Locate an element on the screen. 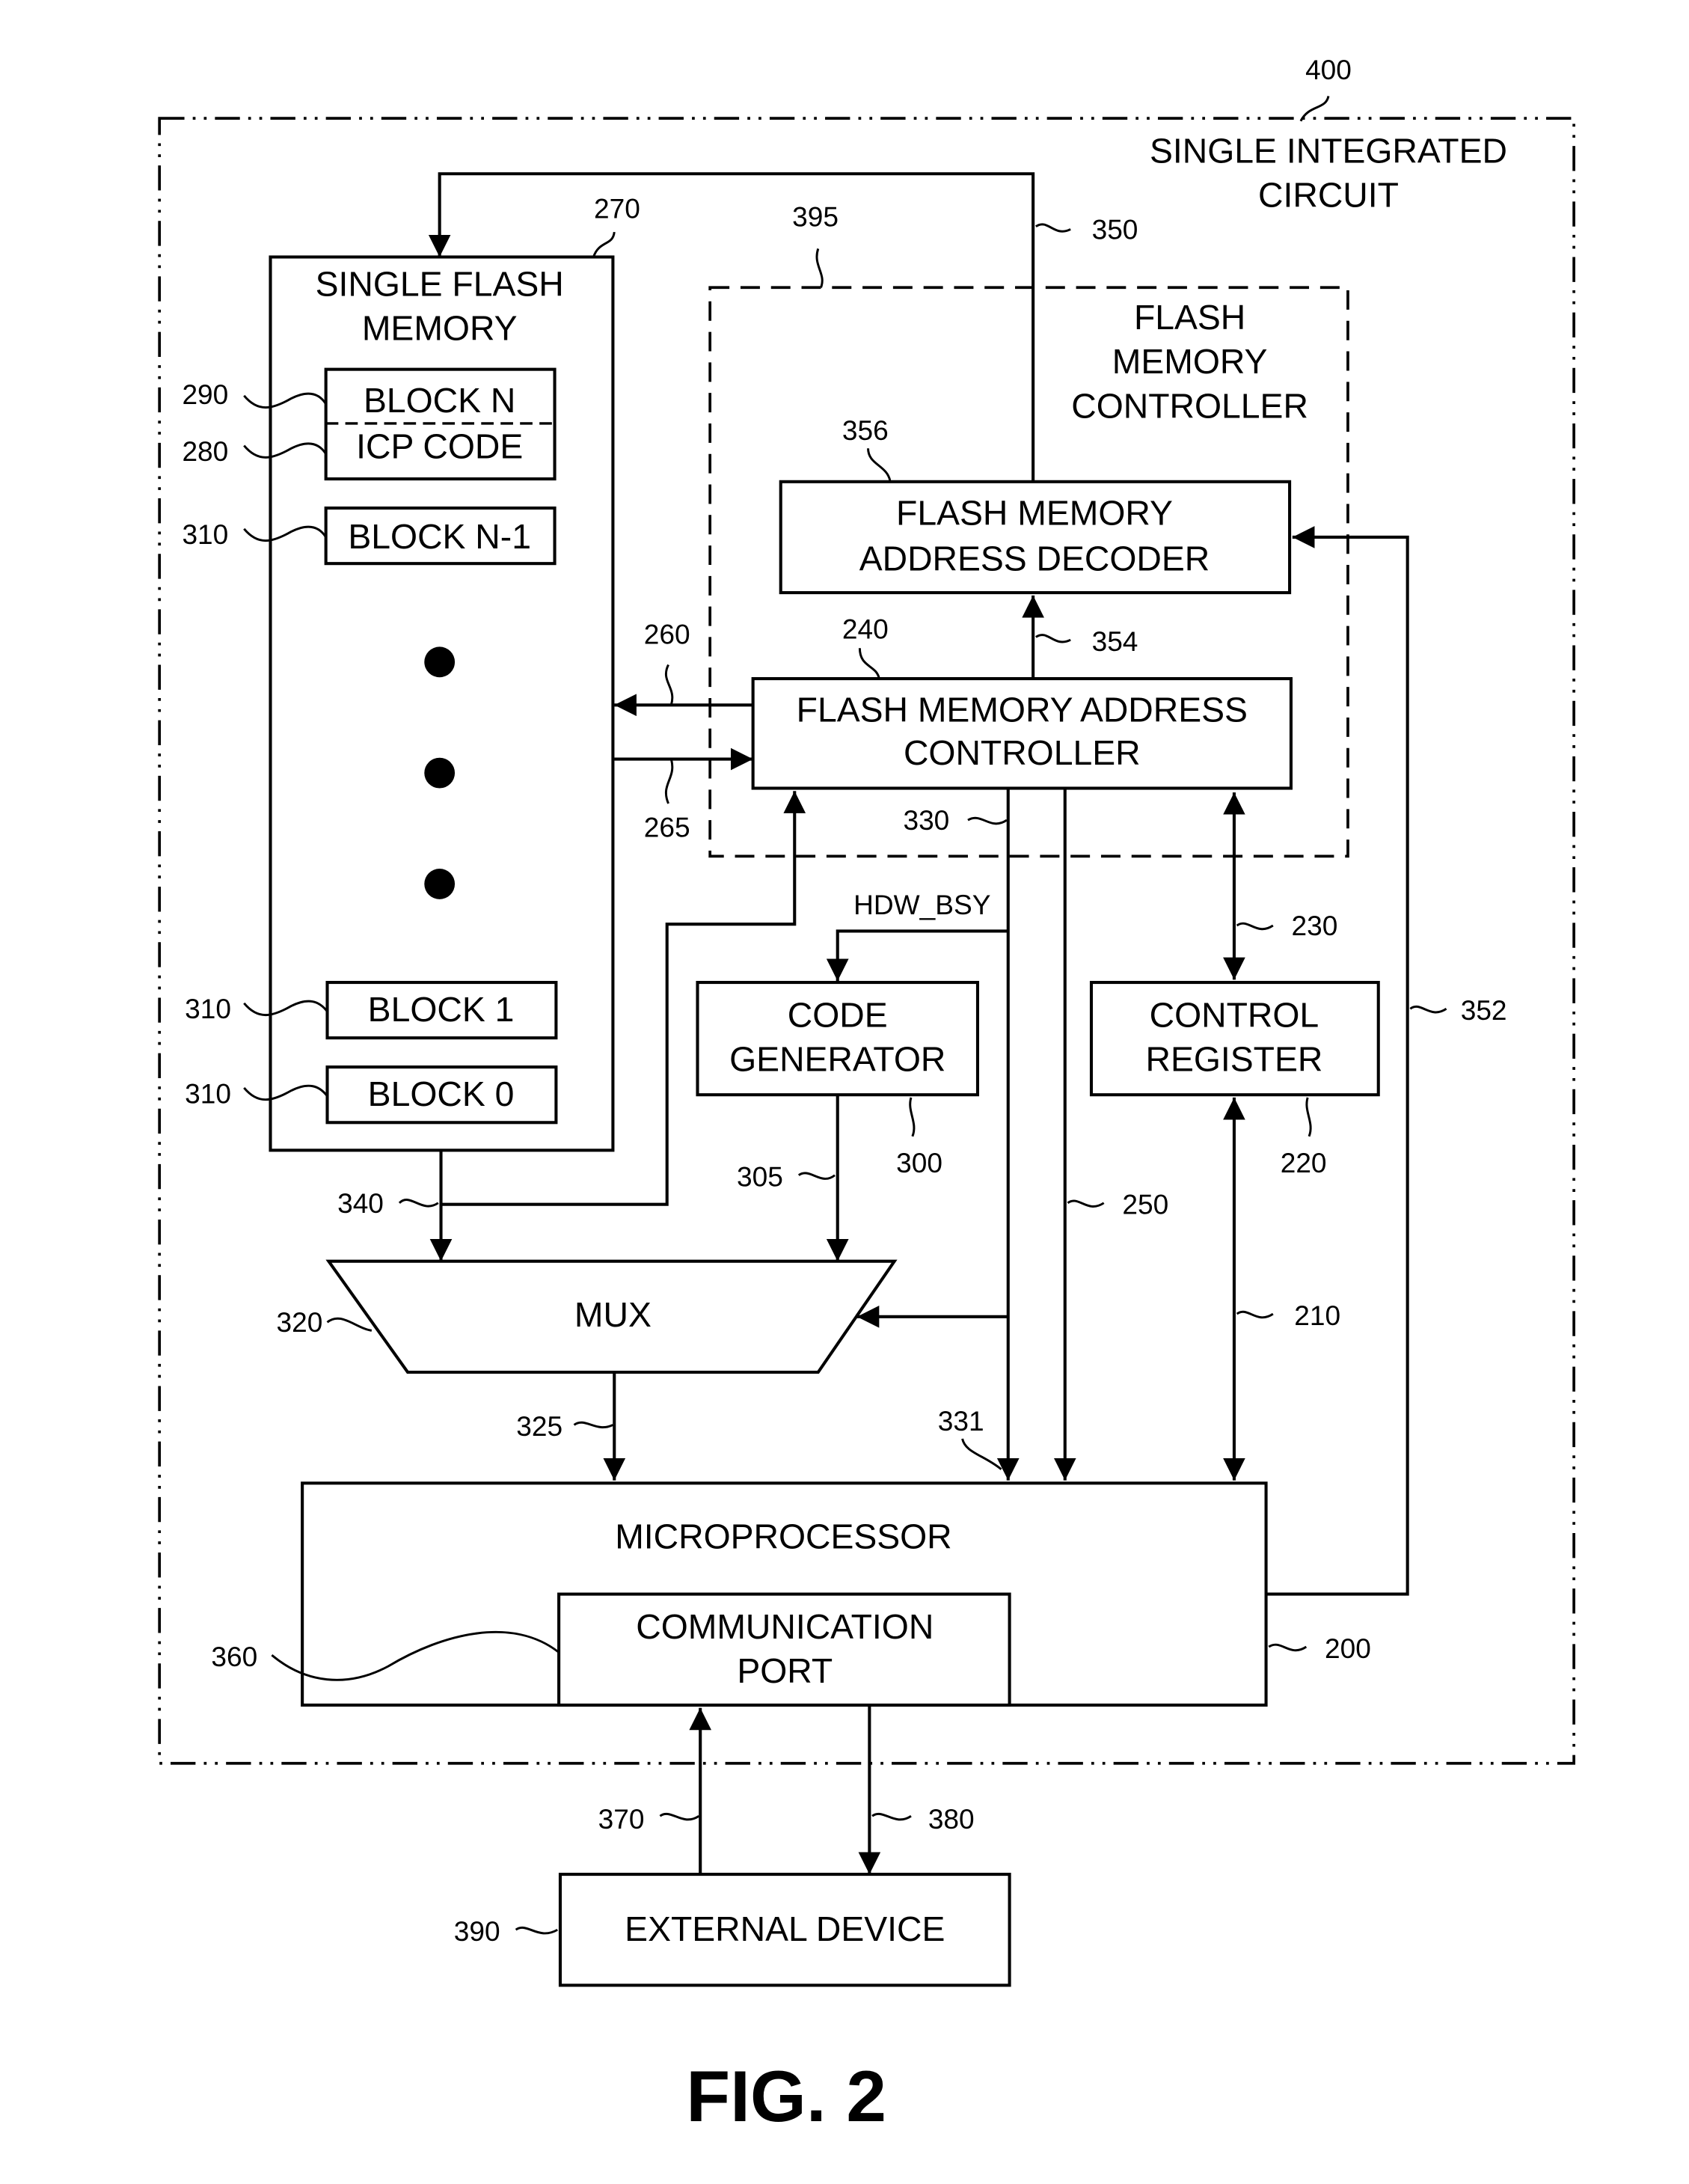 The width and height of the screenshot is (1689, 2184). block-0-label: BLOCK 0 is located at coordinates (441, 1093).